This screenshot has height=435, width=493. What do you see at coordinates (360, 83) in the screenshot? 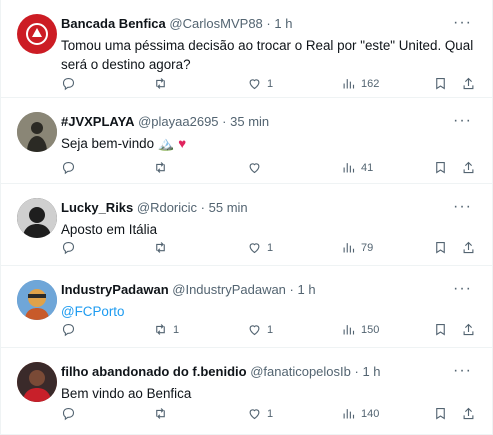
I see `views-button: 162` at bounding box center [360, 83].